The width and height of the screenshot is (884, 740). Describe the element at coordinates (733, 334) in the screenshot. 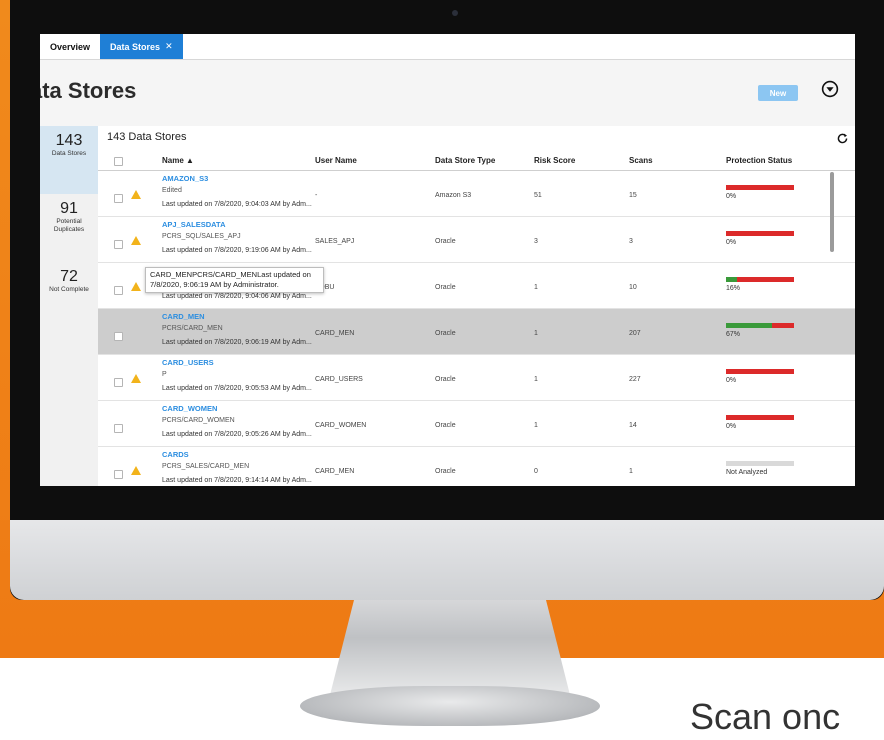

I see `protection-status-text: 67%` at that location.